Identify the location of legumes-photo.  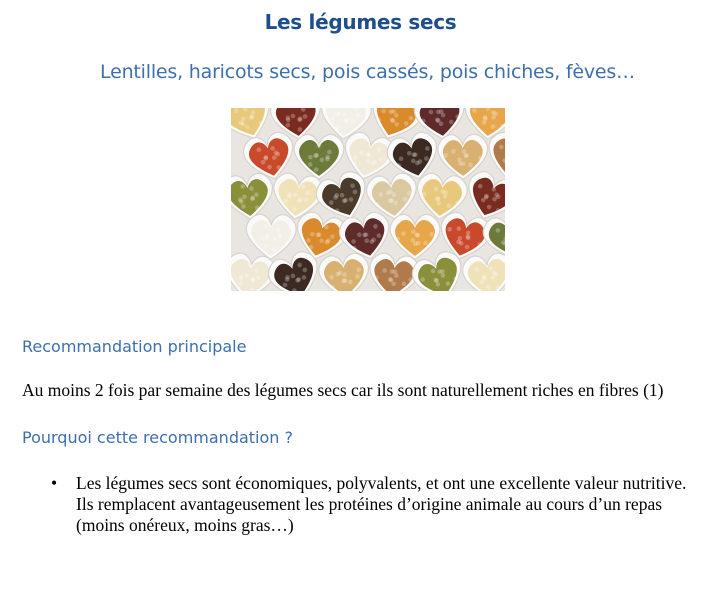
(368, 199).